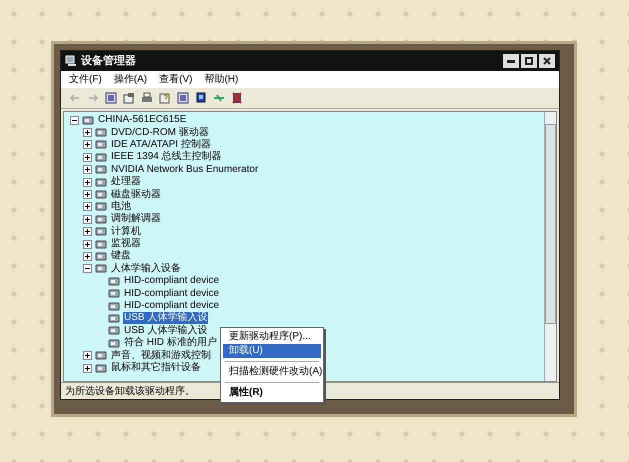 This screenshot has height=462, width=629. I want to click on monitor-icon, so click(201, 98).